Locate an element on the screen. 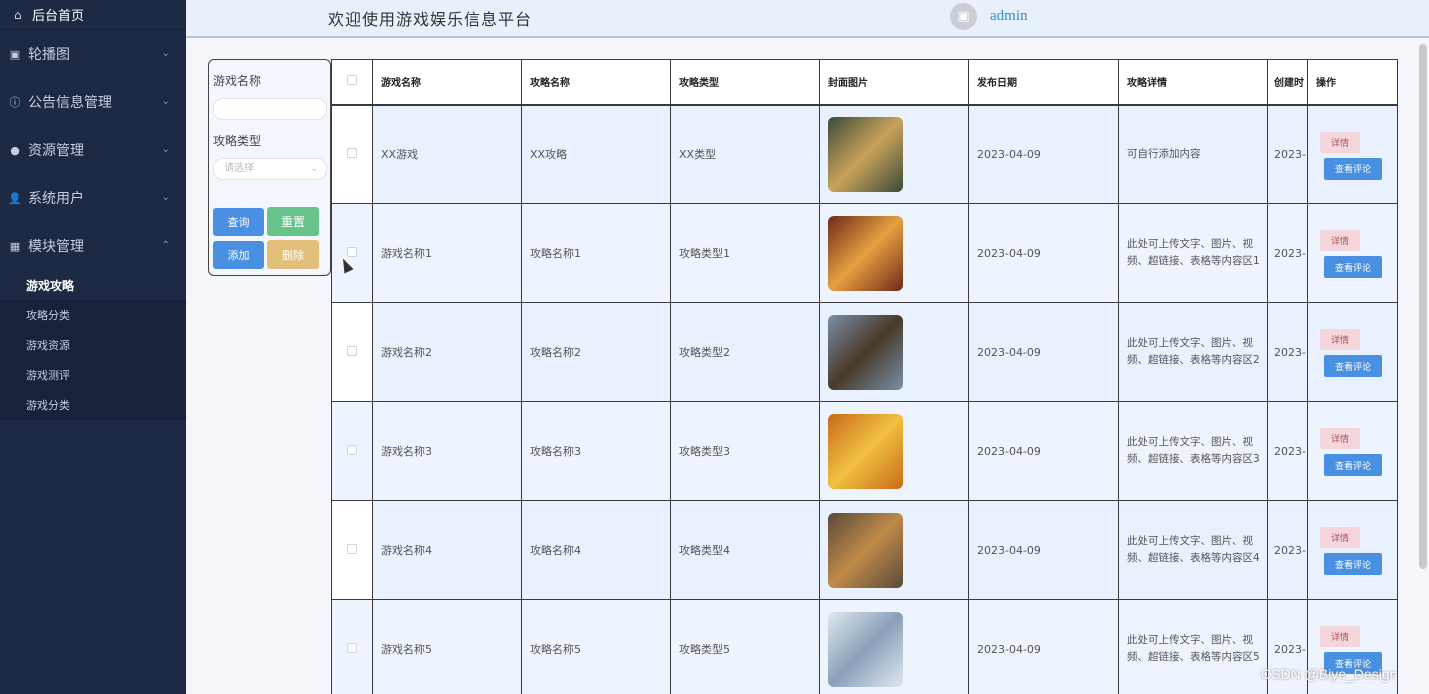 The image size is (1429, 694). cell-guide-name: 攻略名称4 is located at coordinates (596, 550).